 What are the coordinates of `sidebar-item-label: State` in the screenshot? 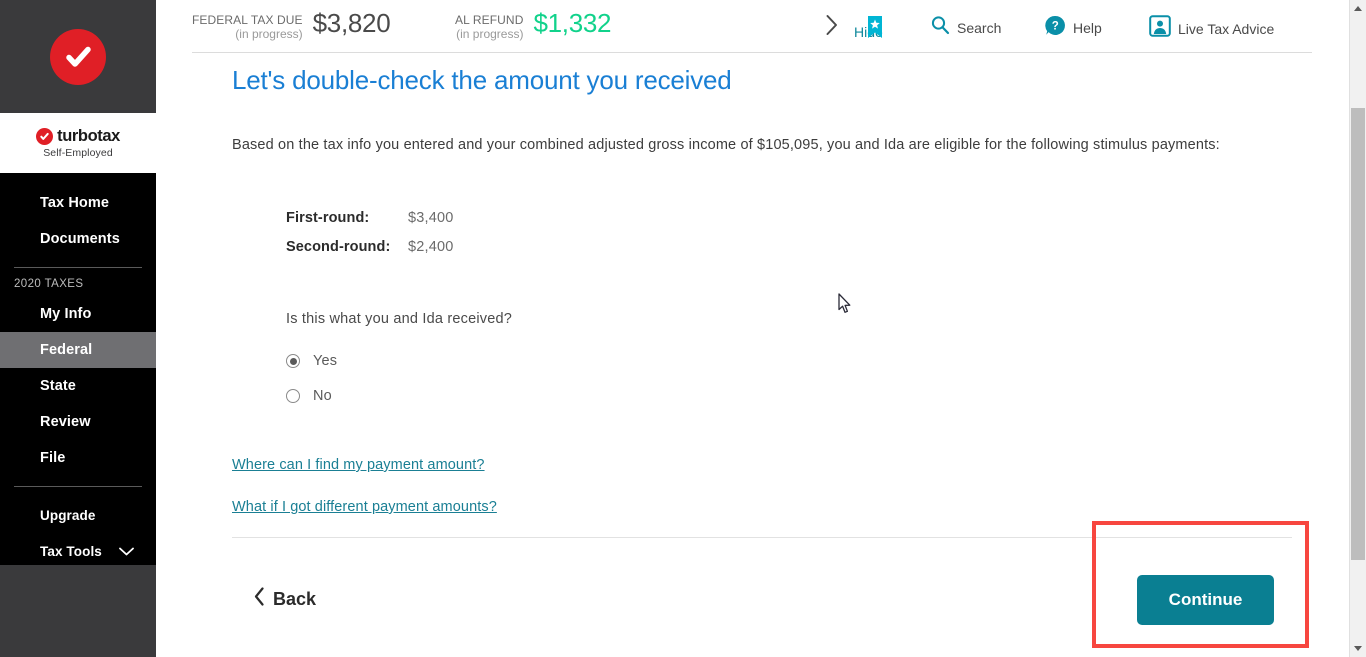 It's located at (58, 386).